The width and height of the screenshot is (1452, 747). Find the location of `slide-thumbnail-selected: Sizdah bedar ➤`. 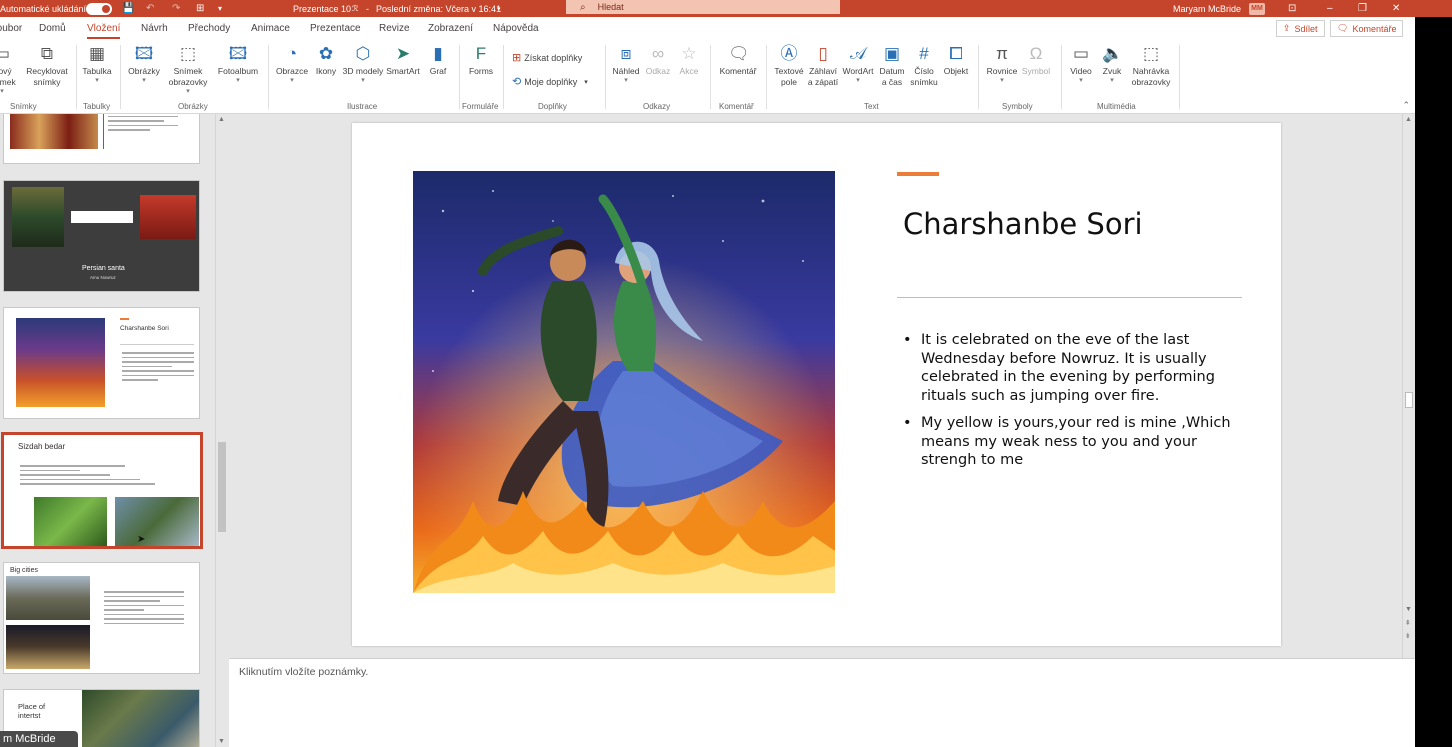

slide-thumbnail-selected: Sizdah bedar ➤ is located at coordinates (102, 490).